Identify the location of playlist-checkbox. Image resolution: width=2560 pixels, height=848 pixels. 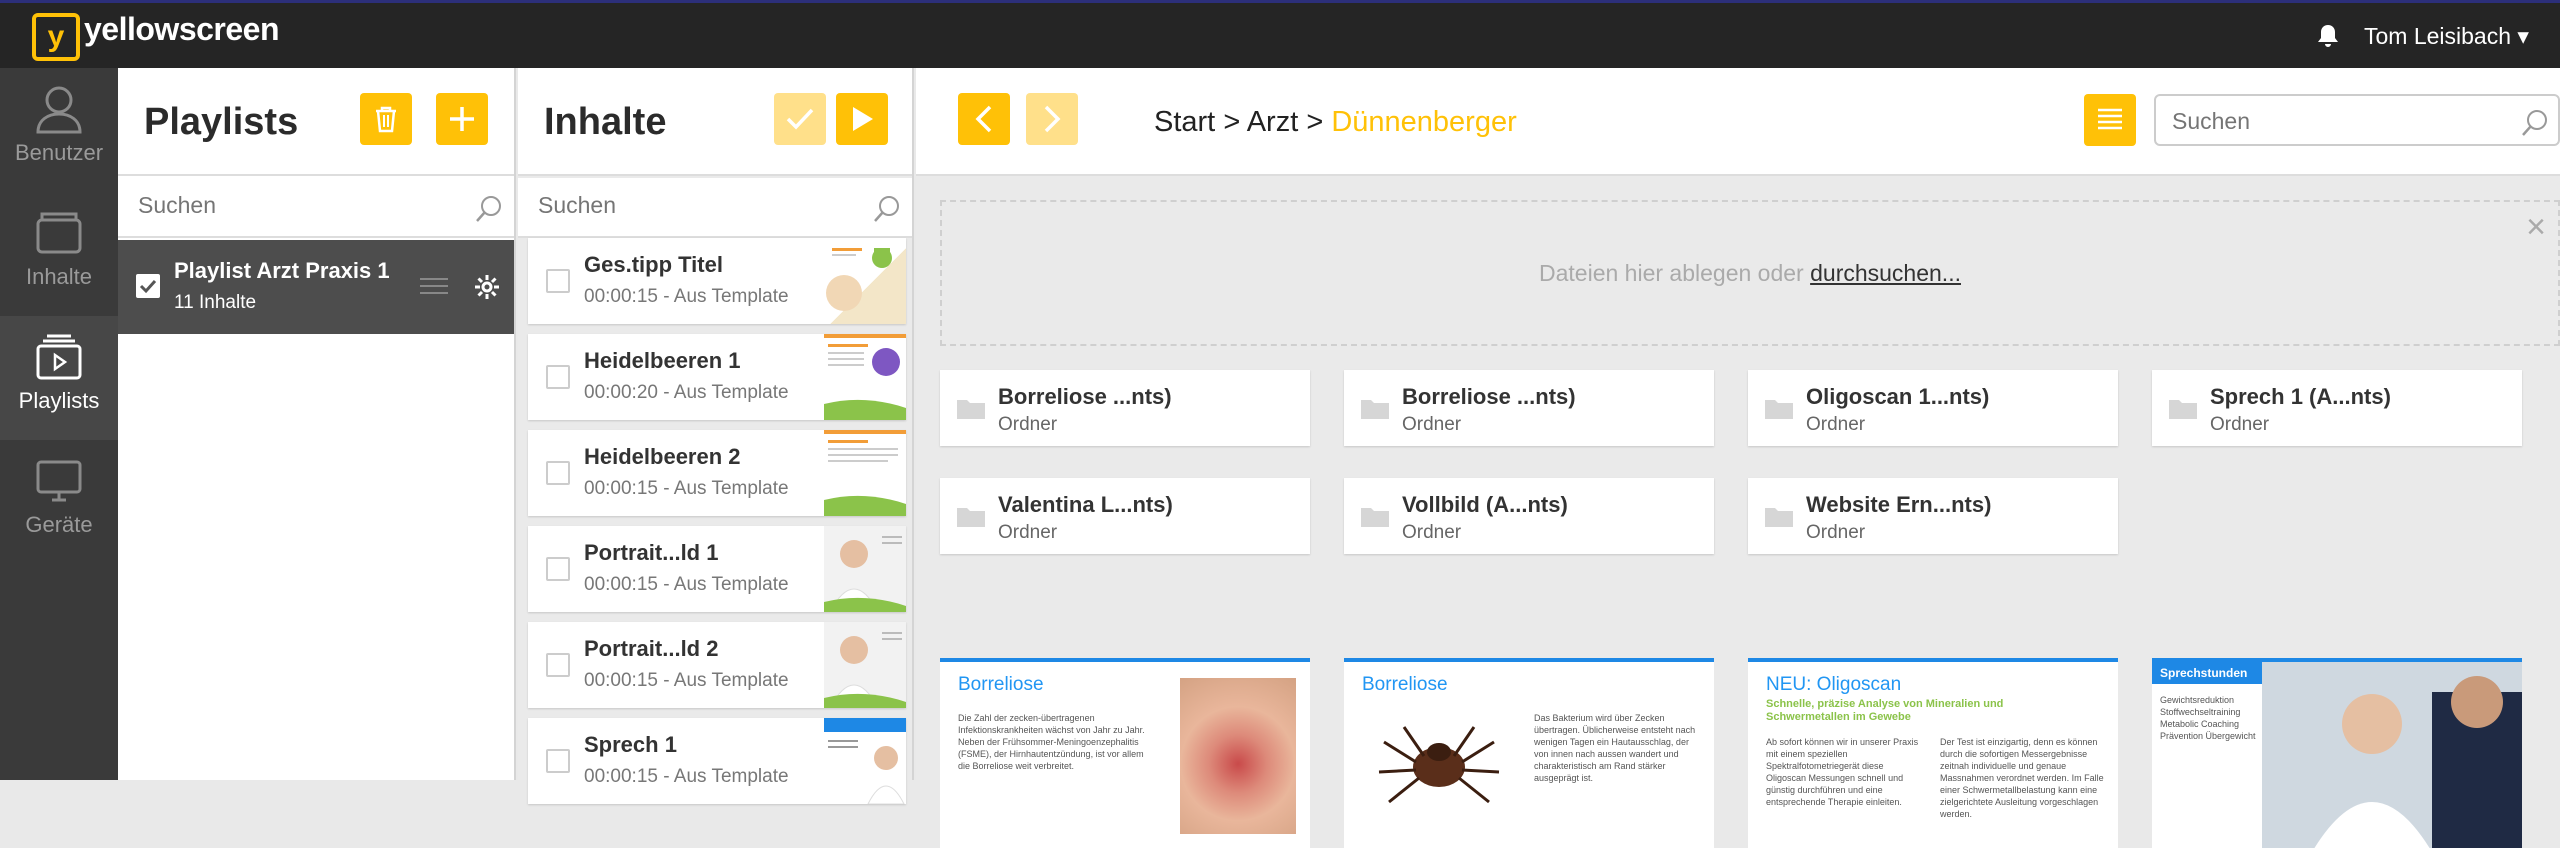
(148, 286).